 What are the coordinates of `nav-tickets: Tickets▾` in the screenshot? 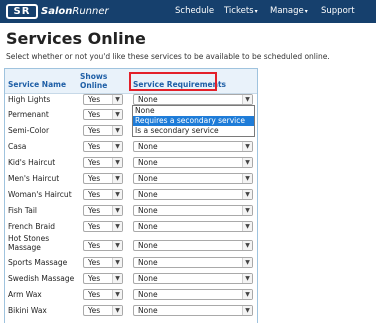 It's located at (241, 11).